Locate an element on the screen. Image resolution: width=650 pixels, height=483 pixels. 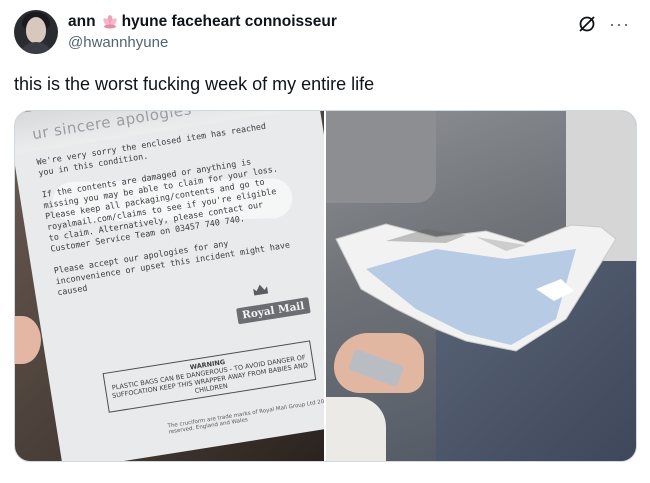
avatar-face is located at coordinates (36, 30).